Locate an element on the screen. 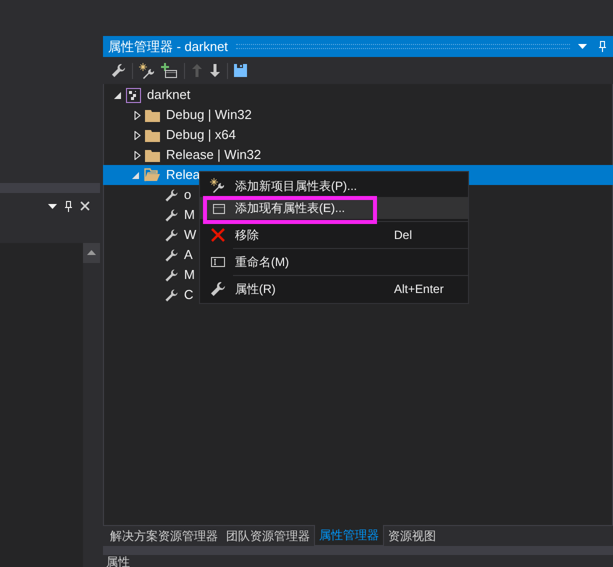 This screenshot has width=613, height=567. tree-label: o is located at coordinates (188, 195).